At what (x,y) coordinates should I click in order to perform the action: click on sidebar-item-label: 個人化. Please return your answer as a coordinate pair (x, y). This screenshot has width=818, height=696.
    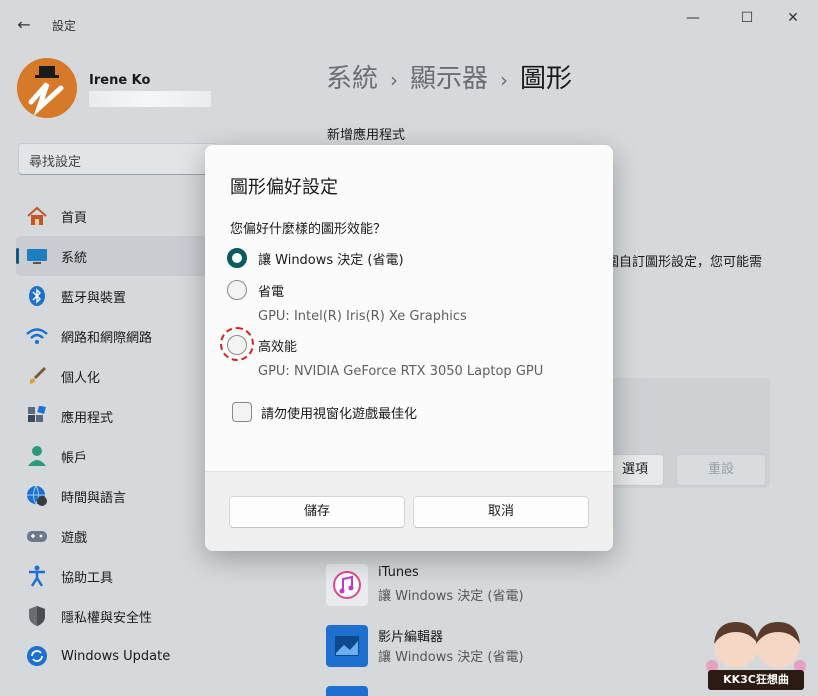
    Looking at the image, I should click on (81, 378).